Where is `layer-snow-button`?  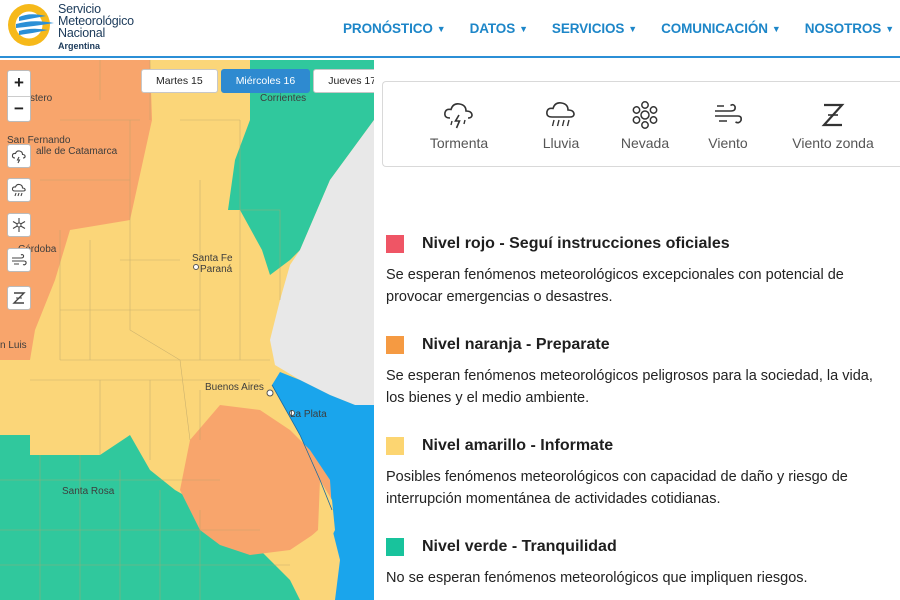
layer-snow-button is located at coordinates (19, 225).